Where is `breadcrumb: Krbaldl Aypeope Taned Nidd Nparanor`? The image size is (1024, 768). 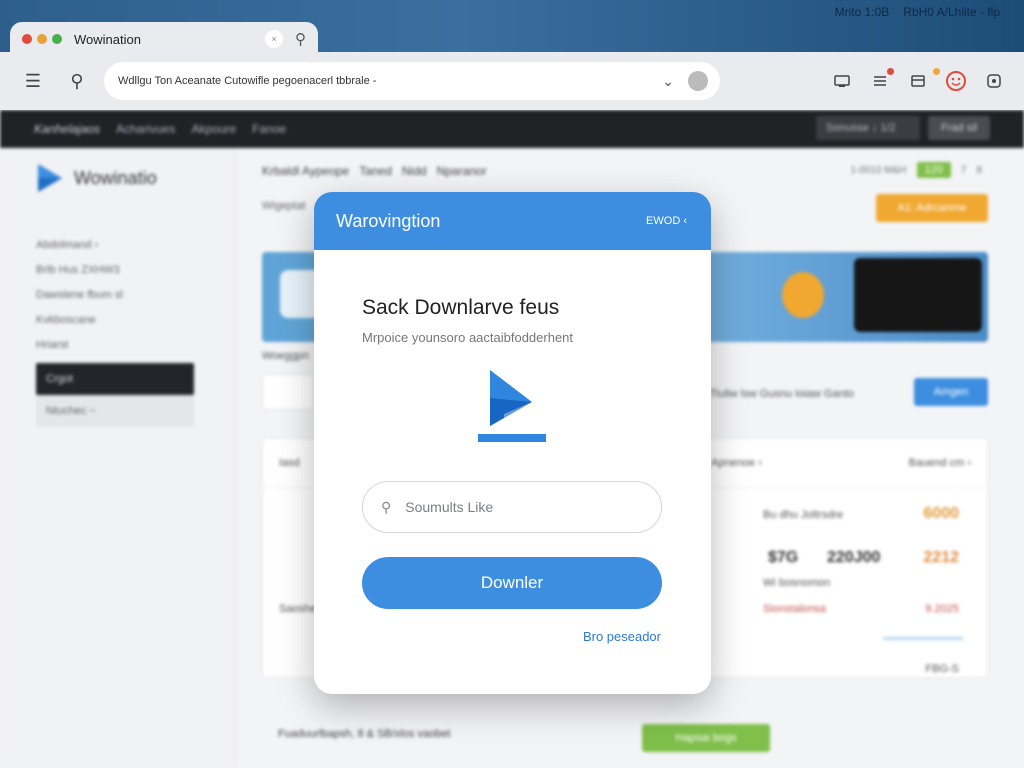 breadcrumb: Krbaldl Aypeope Taned Nidd Nparanor is located at coordinates (374, 171).